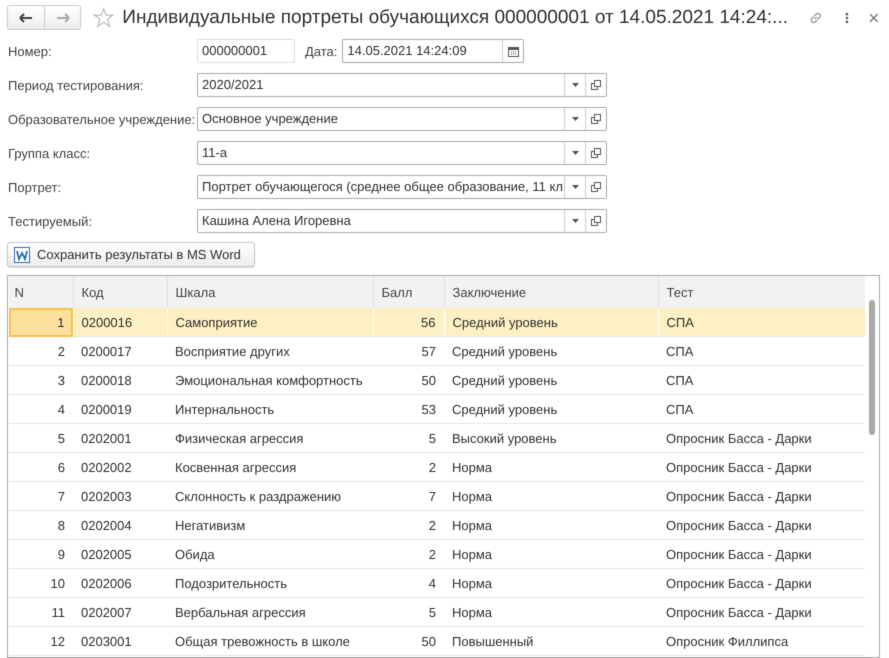 The width and height of the screenshot is (889, 658). What do you see at coordinates (40, 583) in the screenshot?
I see `table-cell: 10` at bounding box center [40, 583].